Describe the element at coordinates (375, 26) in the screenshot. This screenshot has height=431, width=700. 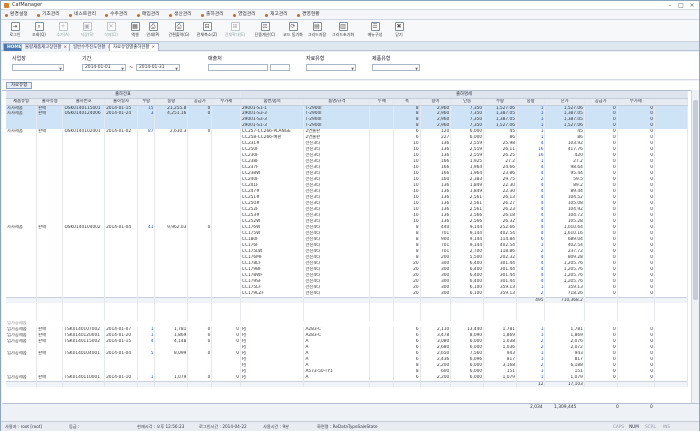
I see `menu-config-icon: ☰` at that location.